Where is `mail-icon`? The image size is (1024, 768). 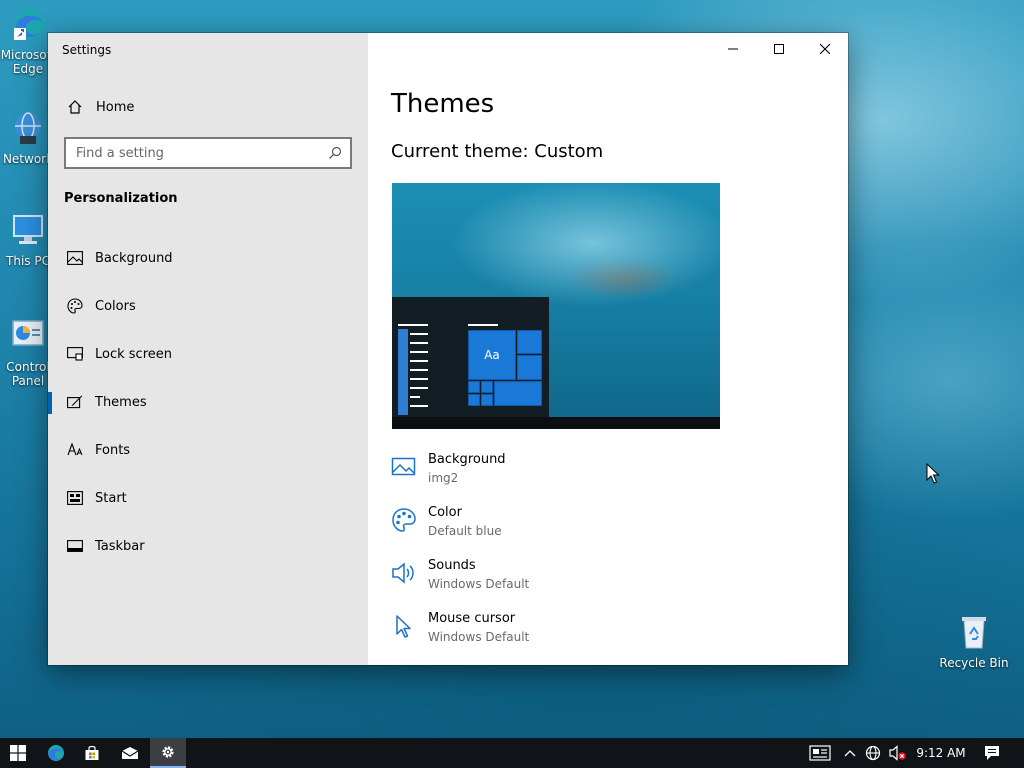 mail-icon is located at coordinates (130, 753).